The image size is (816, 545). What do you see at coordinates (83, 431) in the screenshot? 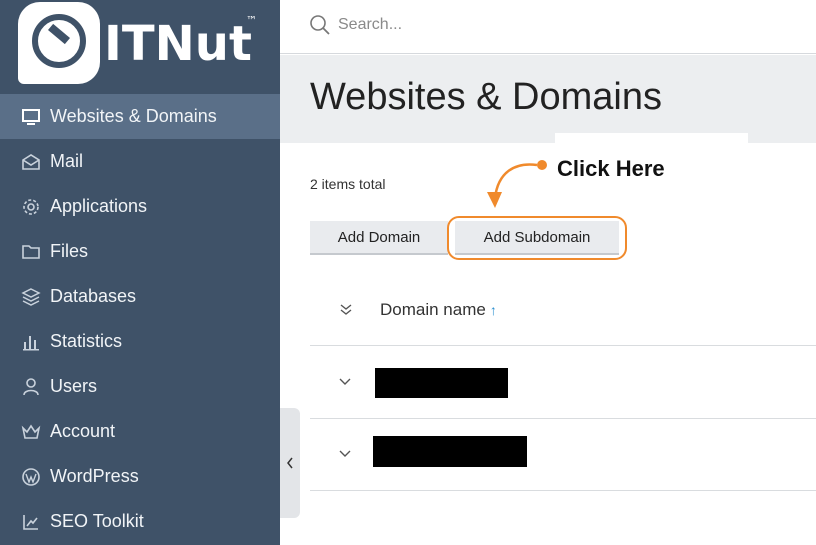
I see `sidebar-item-label: Account` at bounding box center [83, 431].